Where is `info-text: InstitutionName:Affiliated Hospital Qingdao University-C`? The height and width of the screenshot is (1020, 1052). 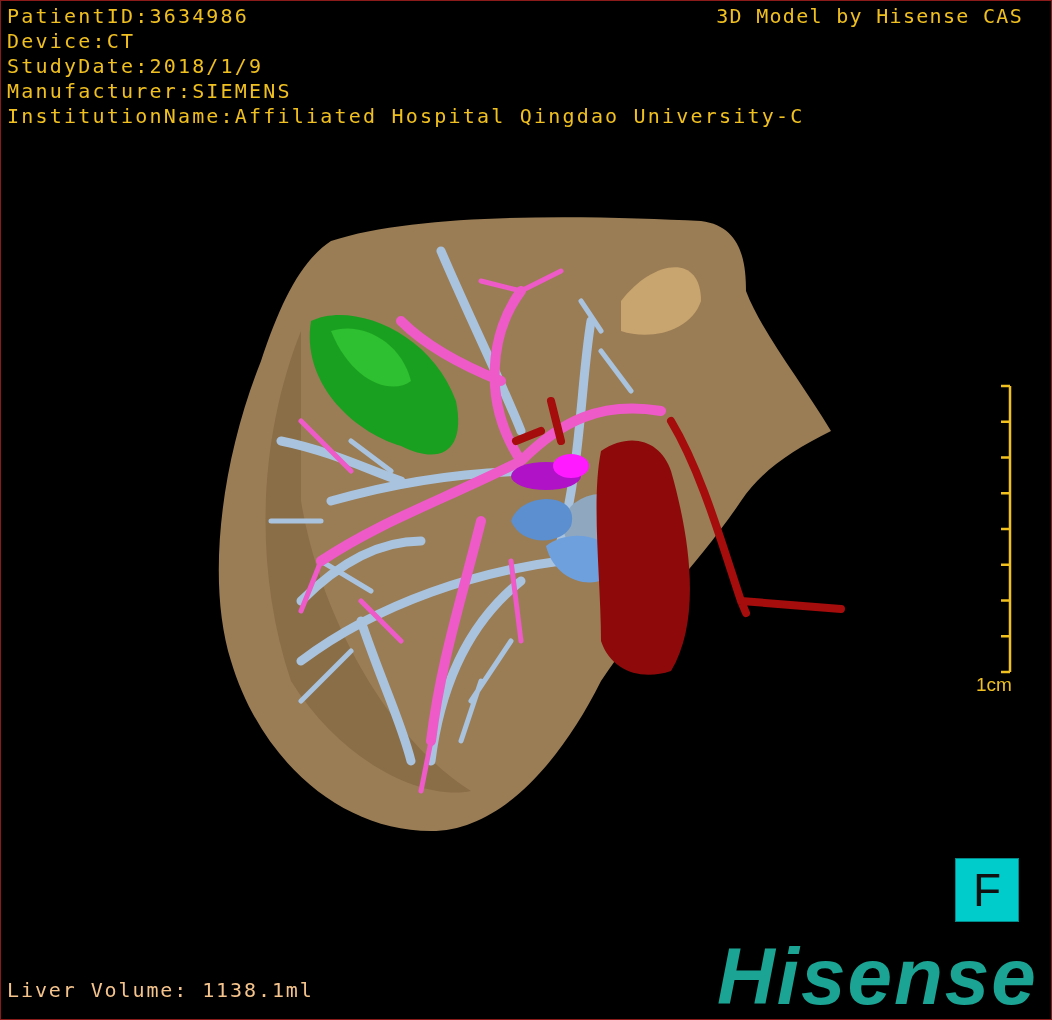
info-text: InstitutionName:Affiliated Hospital Qingdao University-C is located at coordinates (406, 116).